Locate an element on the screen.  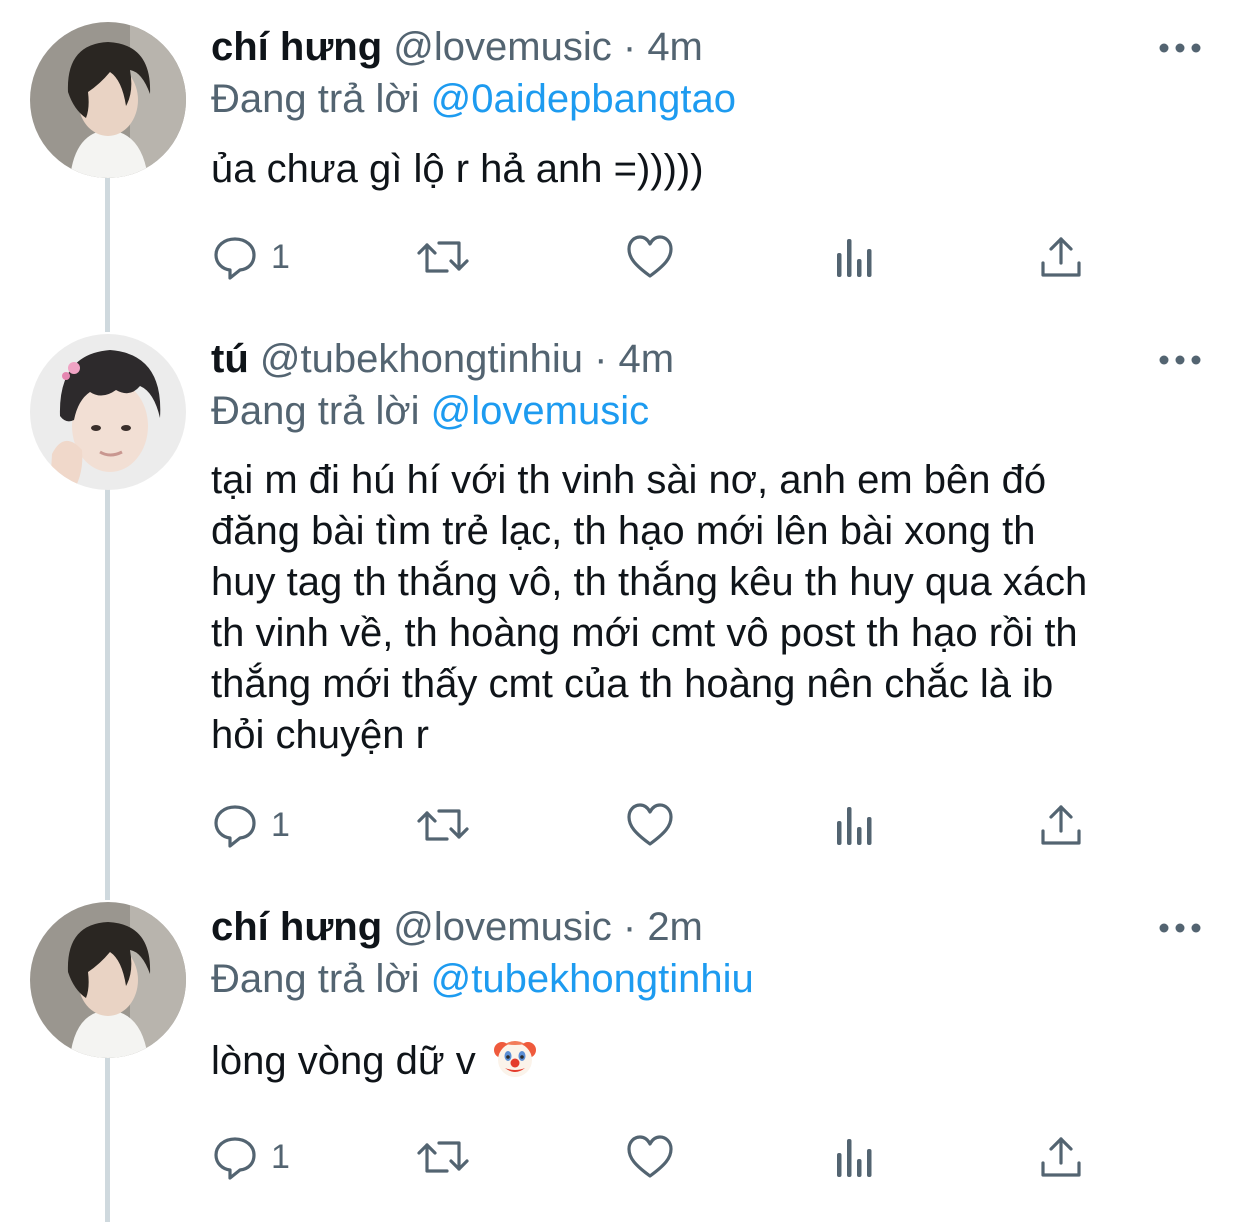
replying-to: Đang trả lời @lovemusic is located at coordinates (430, 411).